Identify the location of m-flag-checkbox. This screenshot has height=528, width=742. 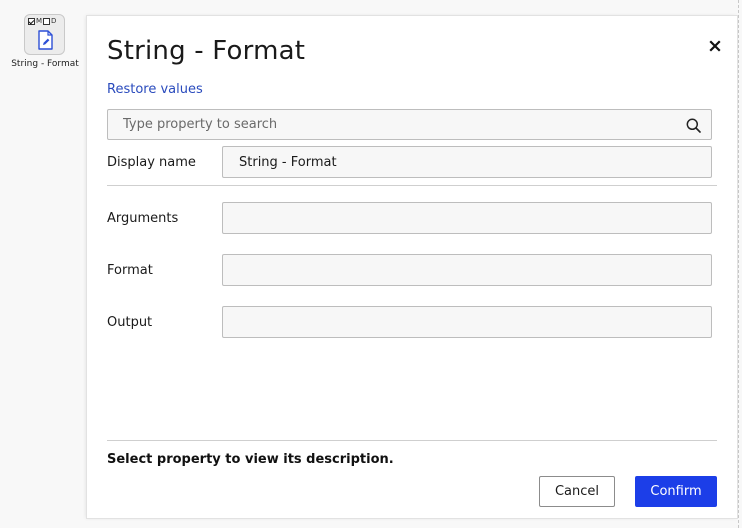
(31, 21).